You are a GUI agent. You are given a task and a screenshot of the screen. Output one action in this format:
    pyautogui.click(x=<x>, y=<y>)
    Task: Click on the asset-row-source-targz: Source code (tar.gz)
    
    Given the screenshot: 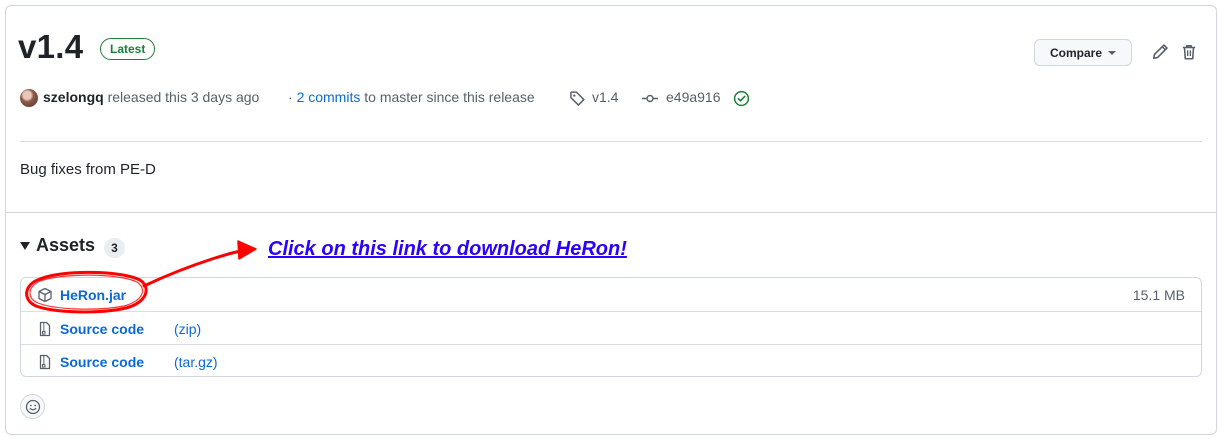 What is the action you would take?
    pyautogui.click(x=611, y=361)
    